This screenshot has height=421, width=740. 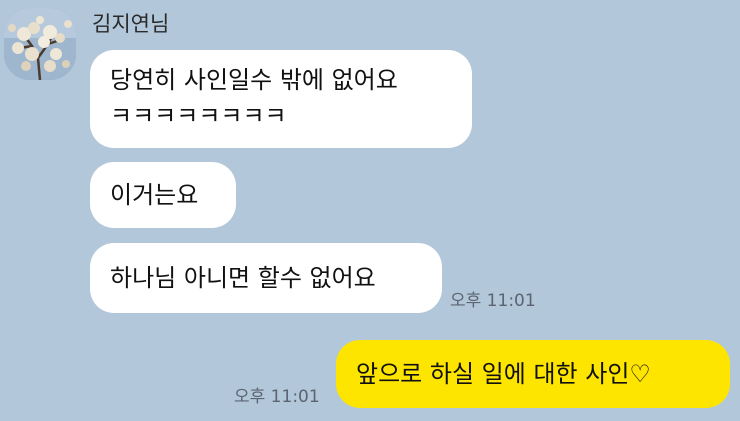 What do you see at coordinates (154, 195) in the screenshot?
I see `message-text: 이거는요` at bounding box center [154, 195].